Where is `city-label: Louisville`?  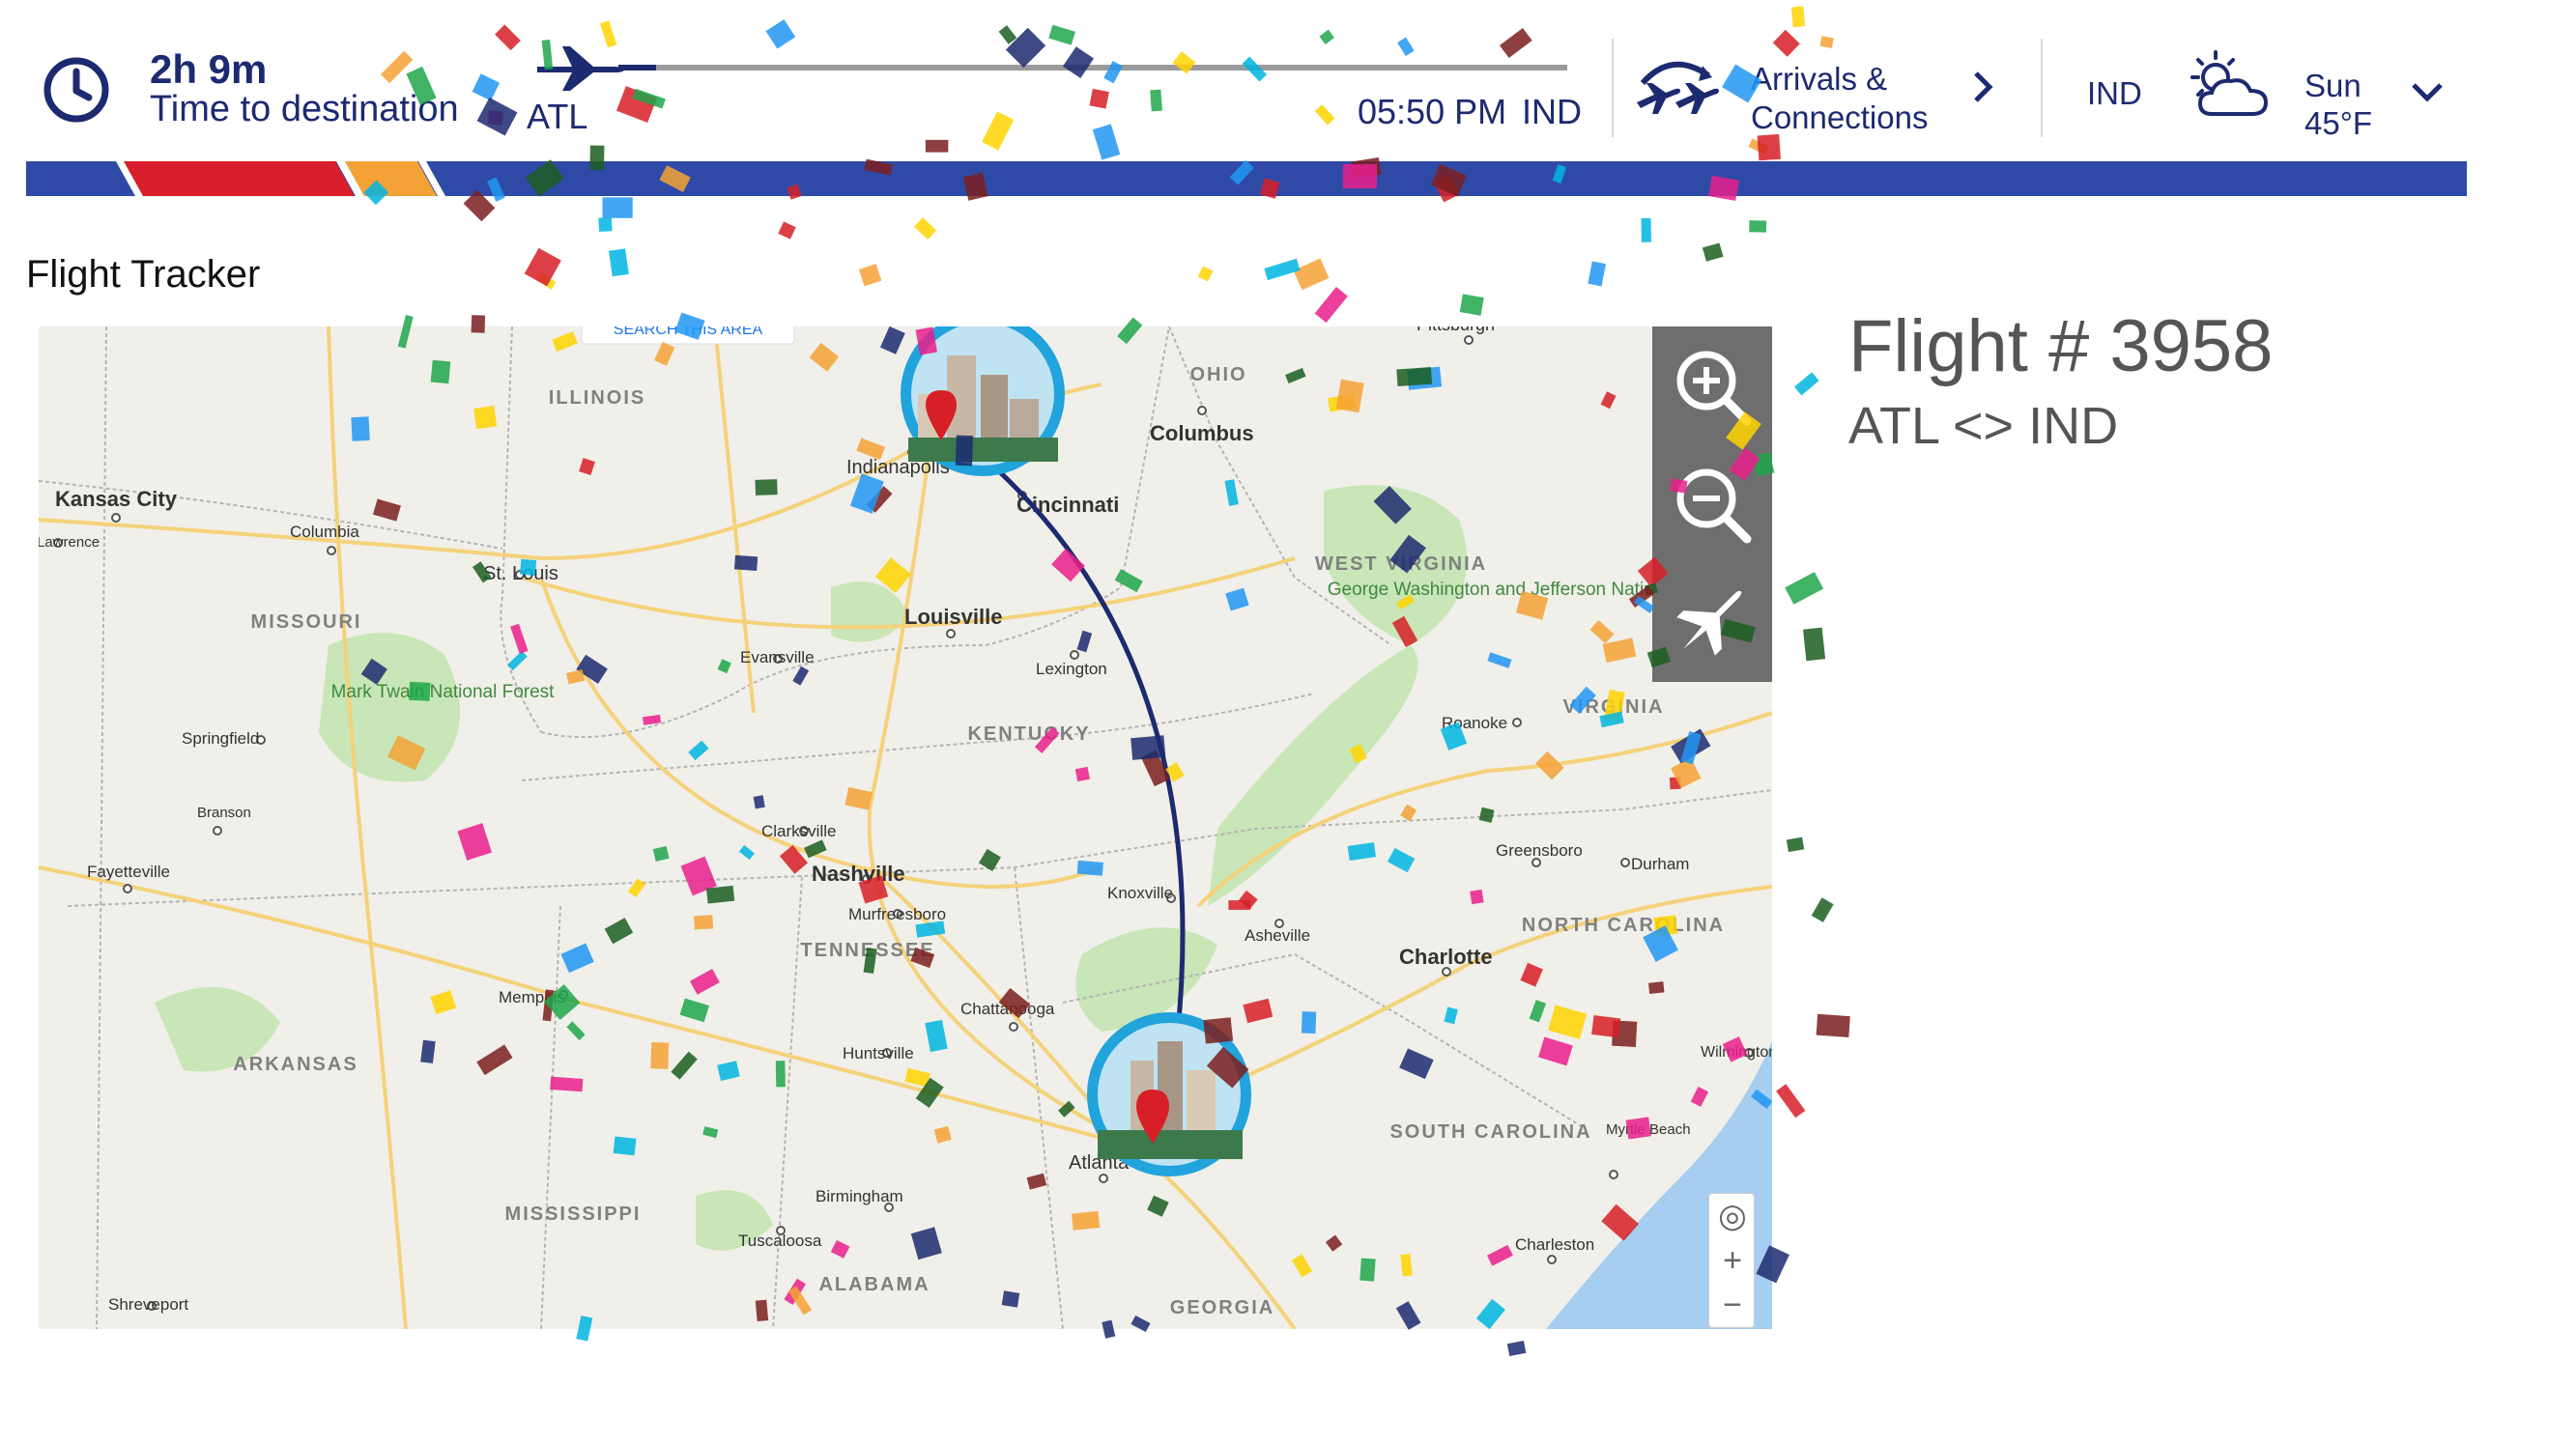
city-label: Louisville is located at coordinates (953, 617).